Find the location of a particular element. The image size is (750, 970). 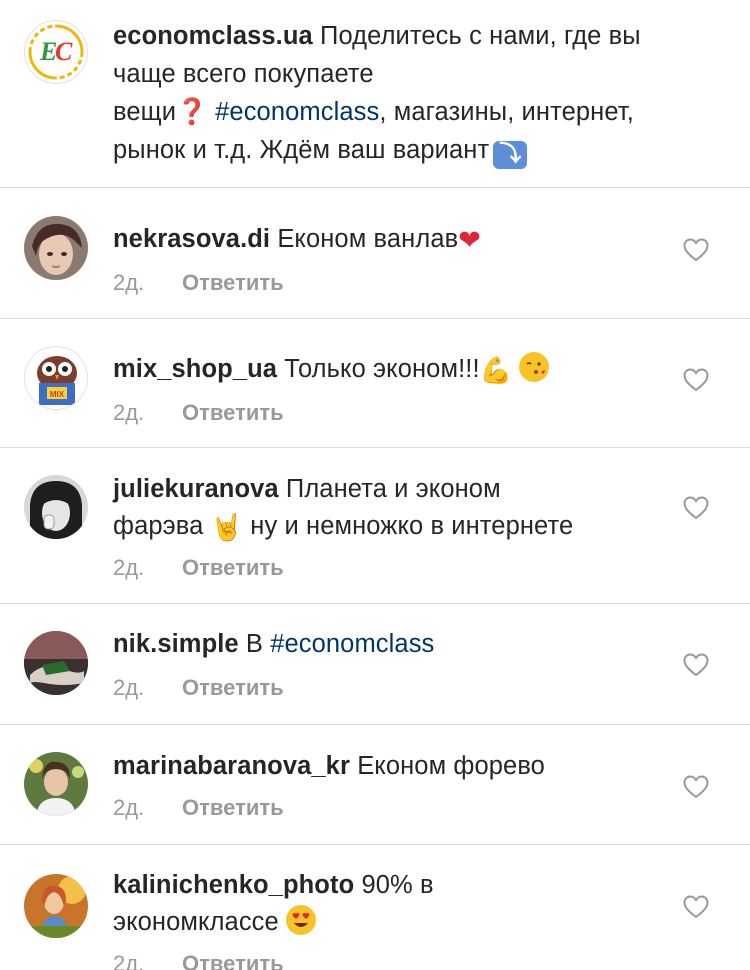

comment-username: mix_shop_ua is located at coordinates (195, 369).